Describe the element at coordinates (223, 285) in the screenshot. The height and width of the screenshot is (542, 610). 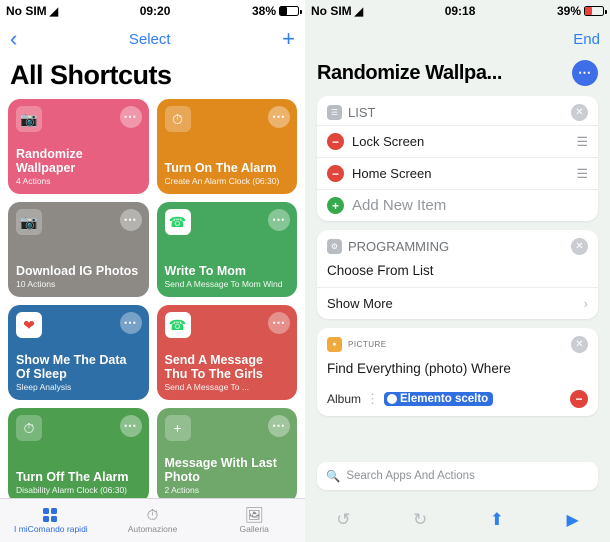
I see `shortcut-subtitle: Send A Message To Mom Wind` at that location.